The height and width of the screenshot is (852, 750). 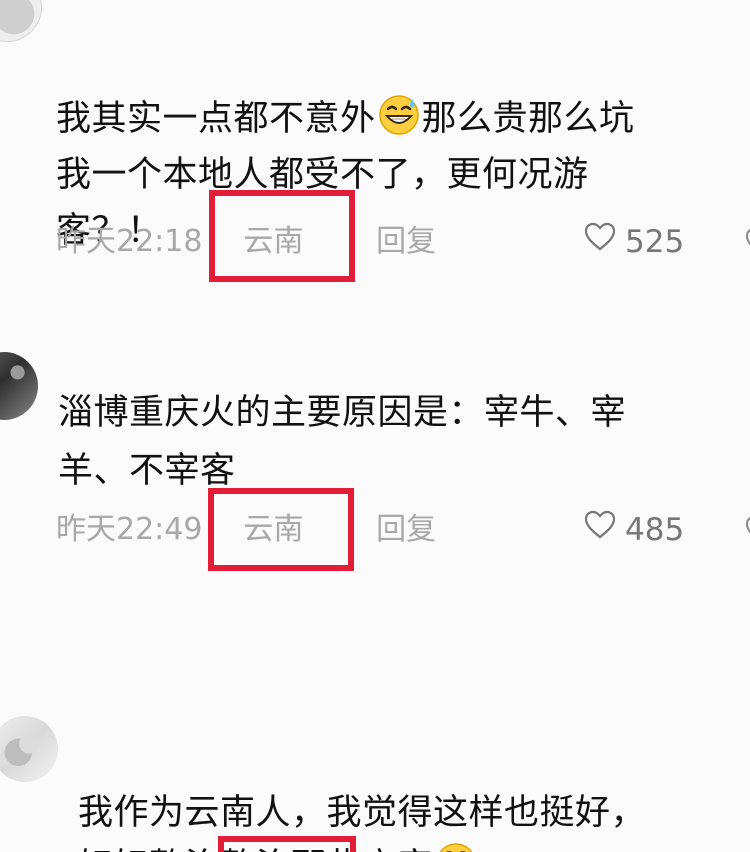 I want to click on comment-text: 淄博重庆火的主要原因是：宰牛、宰 羊、不宰客, so click(x=342, y=442).